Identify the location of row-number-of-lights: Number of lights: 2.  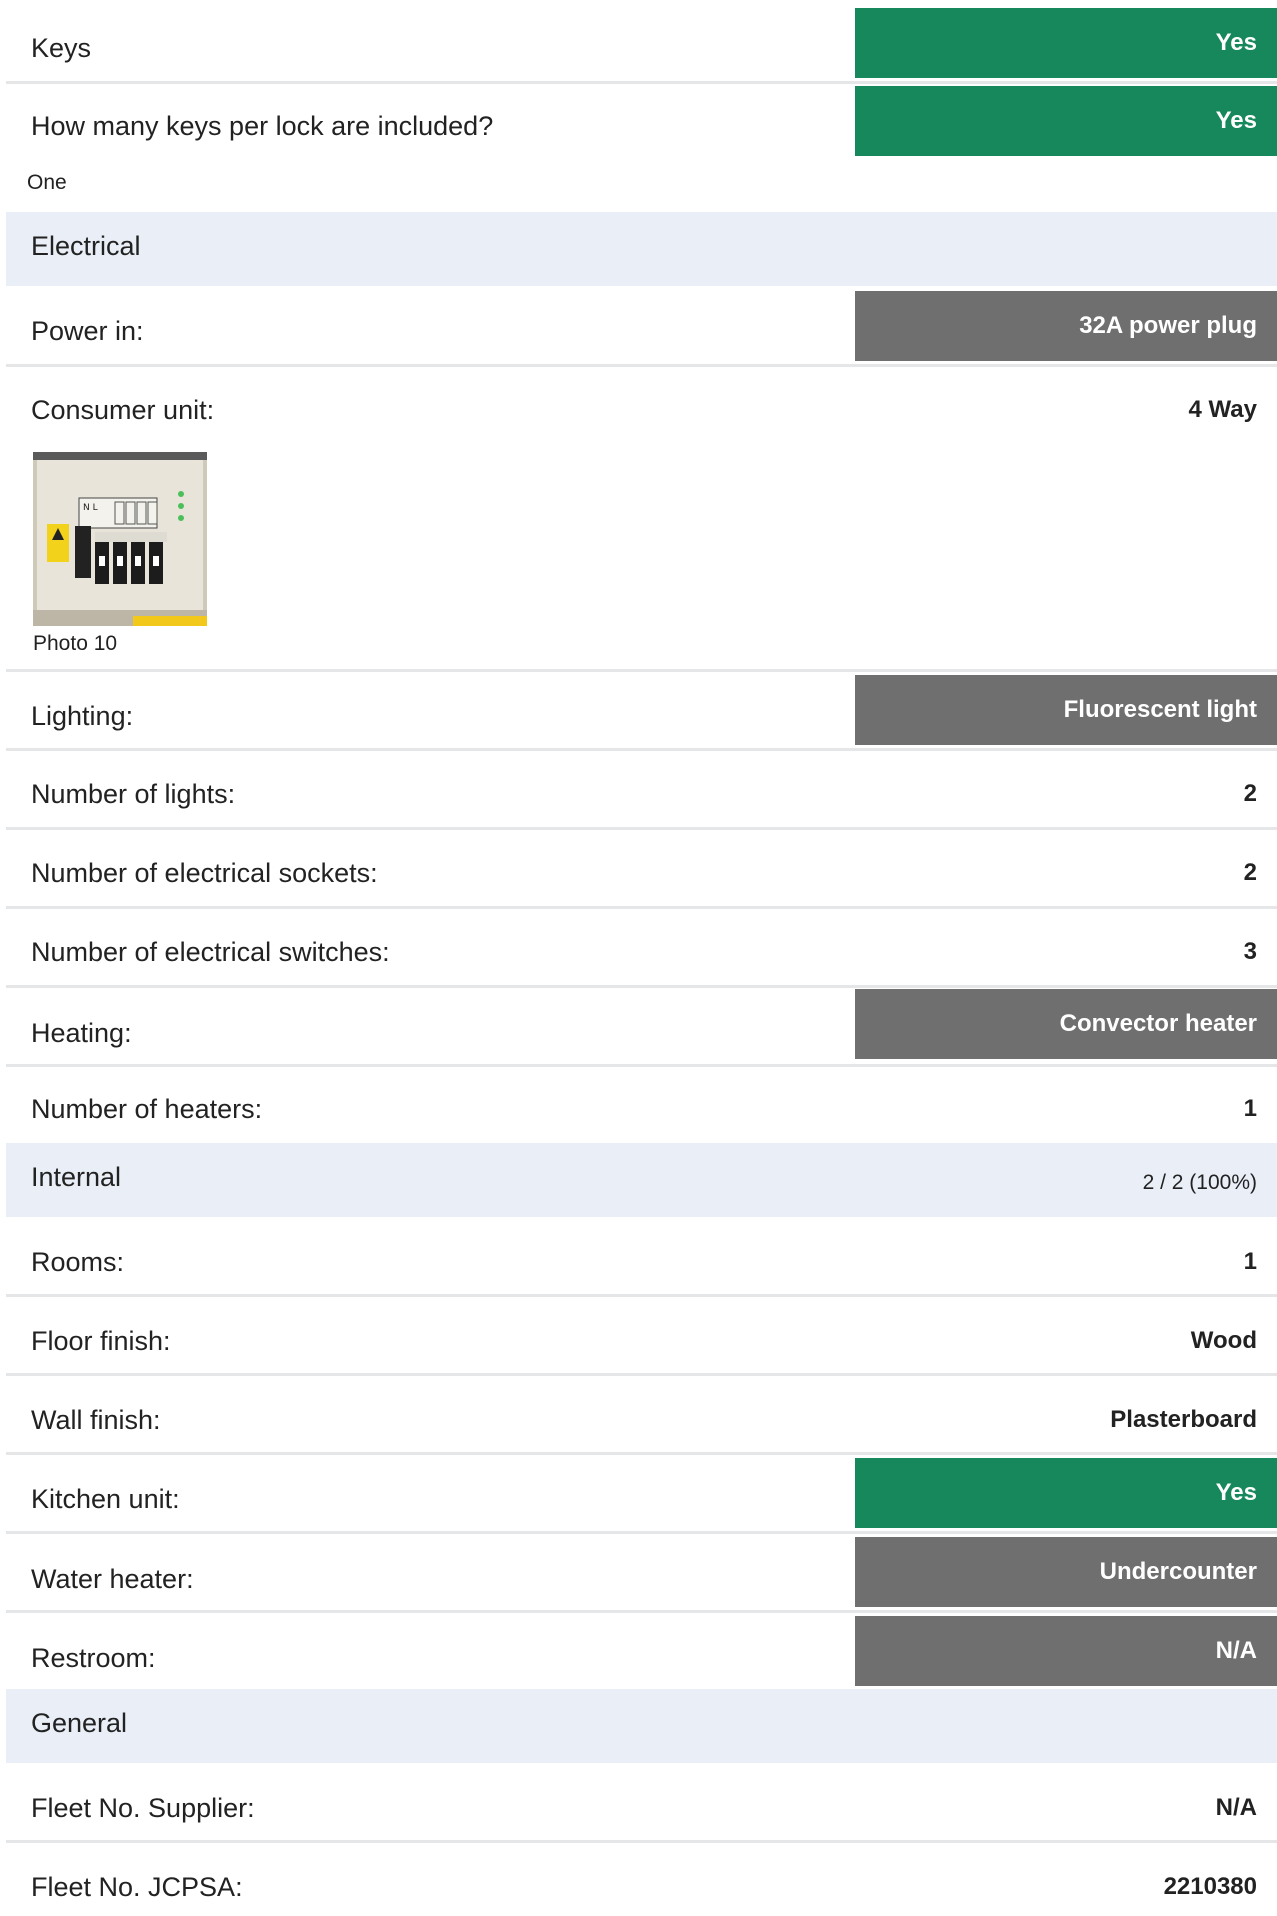
(641, 790).